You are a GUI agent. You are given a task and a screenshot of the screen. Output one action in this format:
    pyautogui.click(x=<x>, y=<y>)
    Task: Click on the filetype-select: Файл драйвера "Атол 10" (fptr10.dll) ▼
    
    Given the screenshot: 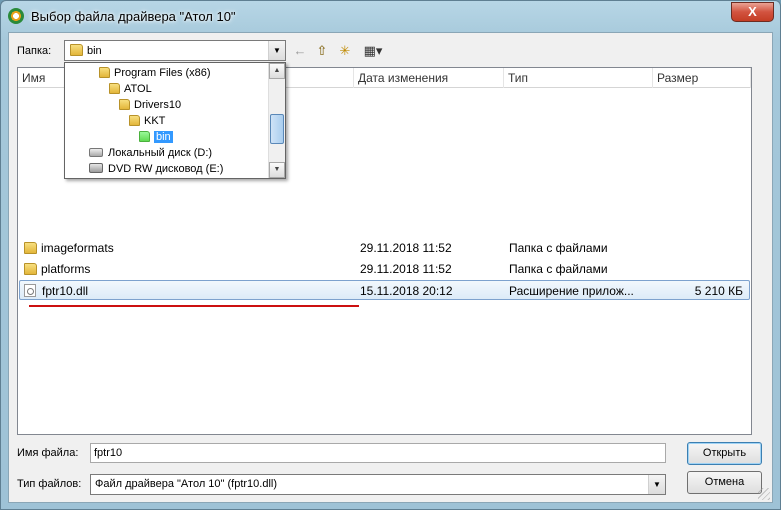 What is the action you would take?
    pyautogui.click(x=378, y=484)
    